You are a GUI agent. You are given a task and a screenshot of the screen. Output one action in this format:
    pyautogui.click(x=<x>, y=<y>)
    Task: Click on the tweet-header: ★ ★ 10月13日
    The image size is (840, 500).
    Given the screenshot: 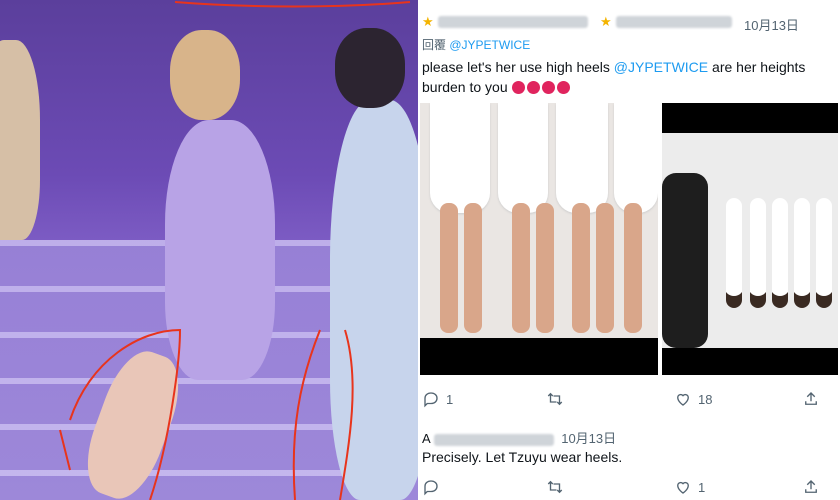 What is the action you would take?
    pyautogui.click(x=631, y=23)
    